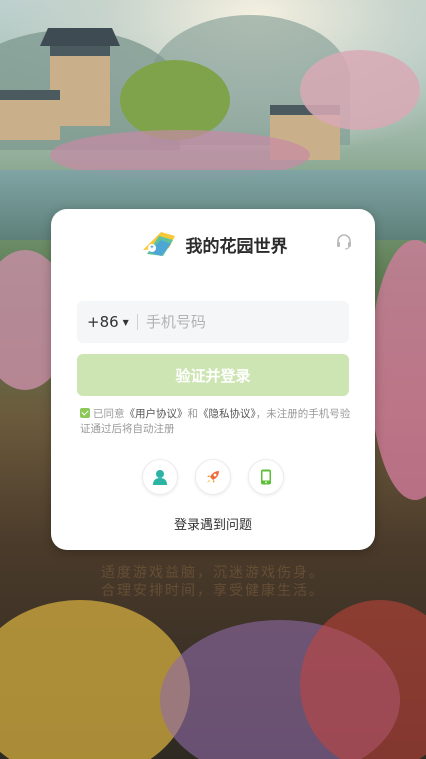 The height and width of the screenshot is (759, 426). I want to click on gamepad-logo-icon, so click(158, 244).